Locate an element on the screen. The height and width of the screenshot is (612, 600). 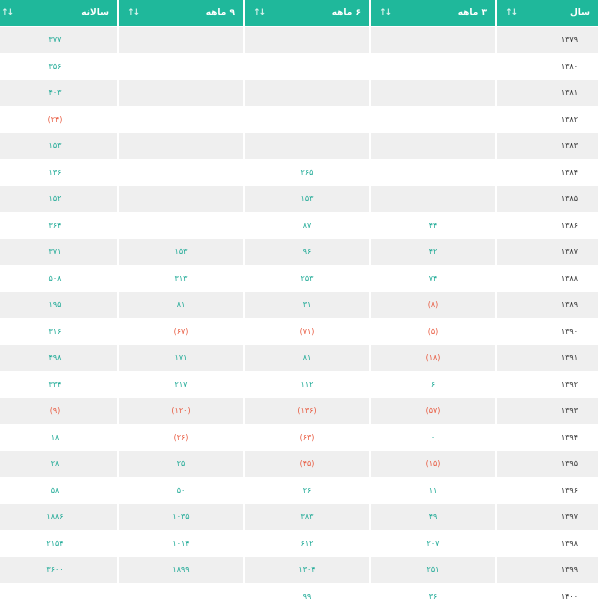
cell-3-month: ۴۴ is located at coordinates (433, 225).